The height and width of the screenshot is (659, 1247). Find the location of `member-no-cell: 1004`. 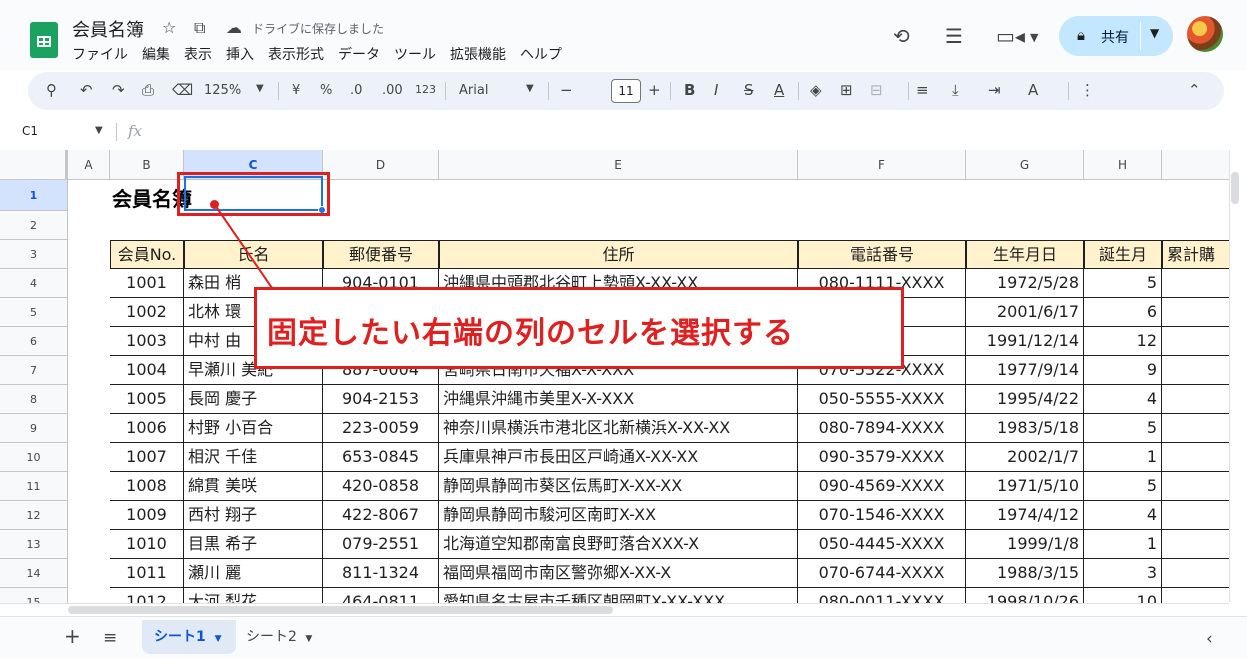

member-no-cell: 1004 is located at coordinates (147, 370).